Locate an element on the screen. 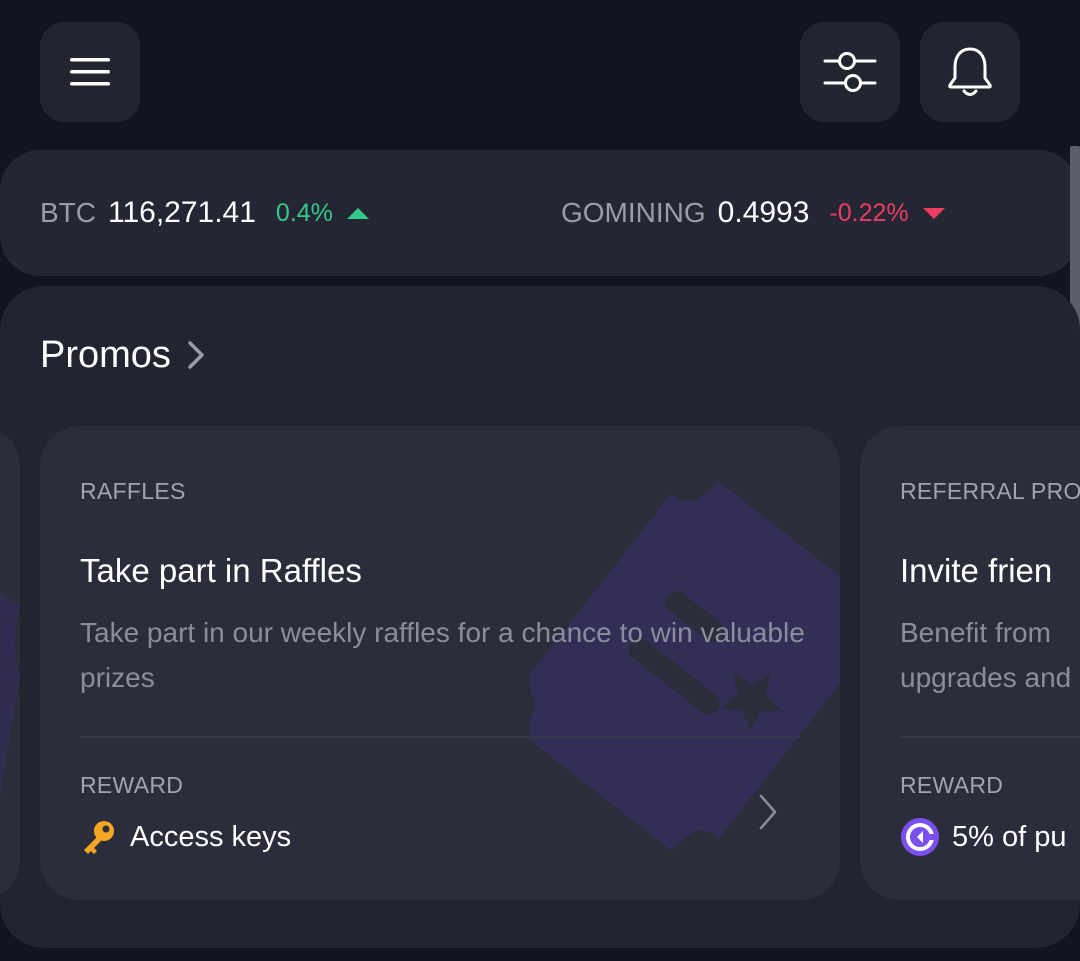 The image size is (1080, 961). sliders-filter-icon is located at coordinates (850, 72).